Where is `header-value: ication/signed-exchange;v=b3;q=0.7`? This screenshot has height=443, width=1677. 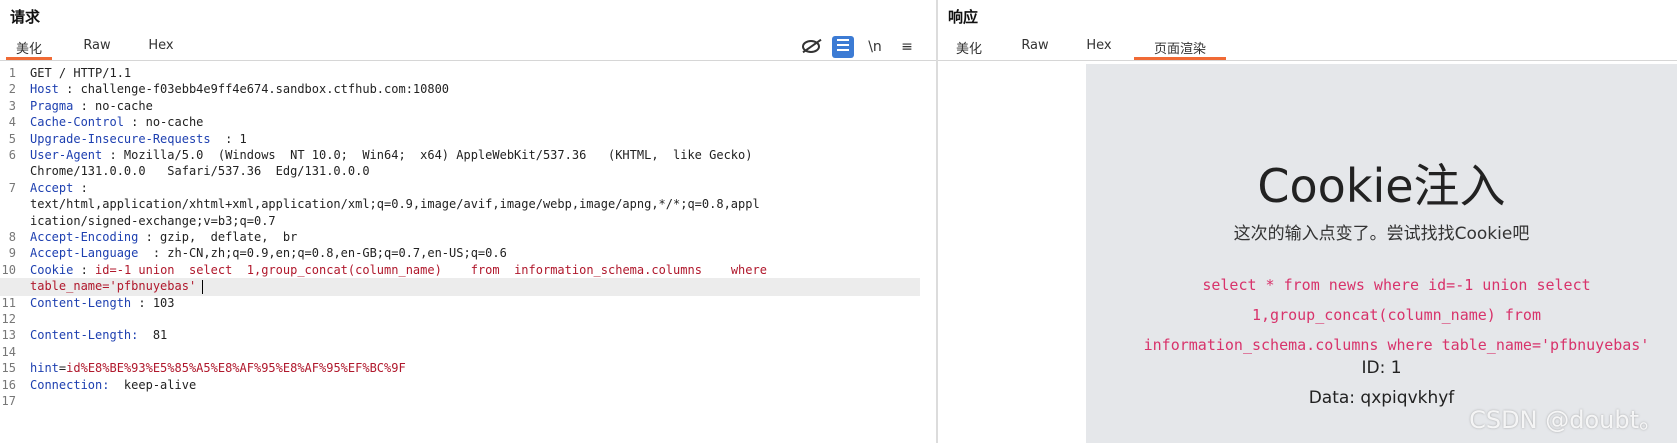
header-value: ication/signed-exchange;v=b3;q=0.7 is located at coordinates (153, 220).